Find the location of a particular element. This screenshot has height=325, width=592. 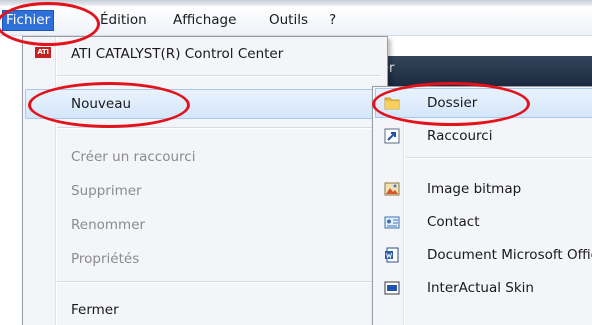

submenu-item-label: Contact is located at coordinates (453, 222).